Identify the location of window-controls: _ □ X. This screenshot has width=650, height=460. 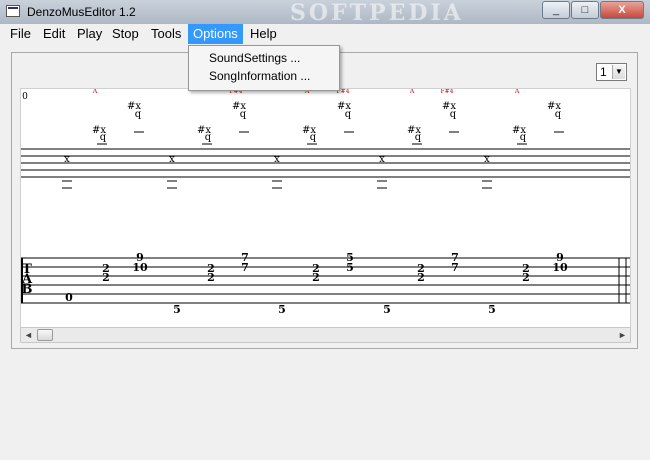
(592, 10).